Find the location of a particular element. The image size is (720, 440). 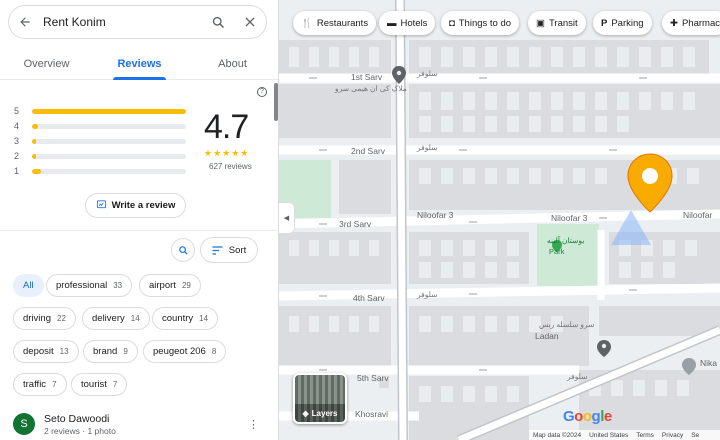

place-tabs: Overview Reviews About is located at coordinates (139, 65).